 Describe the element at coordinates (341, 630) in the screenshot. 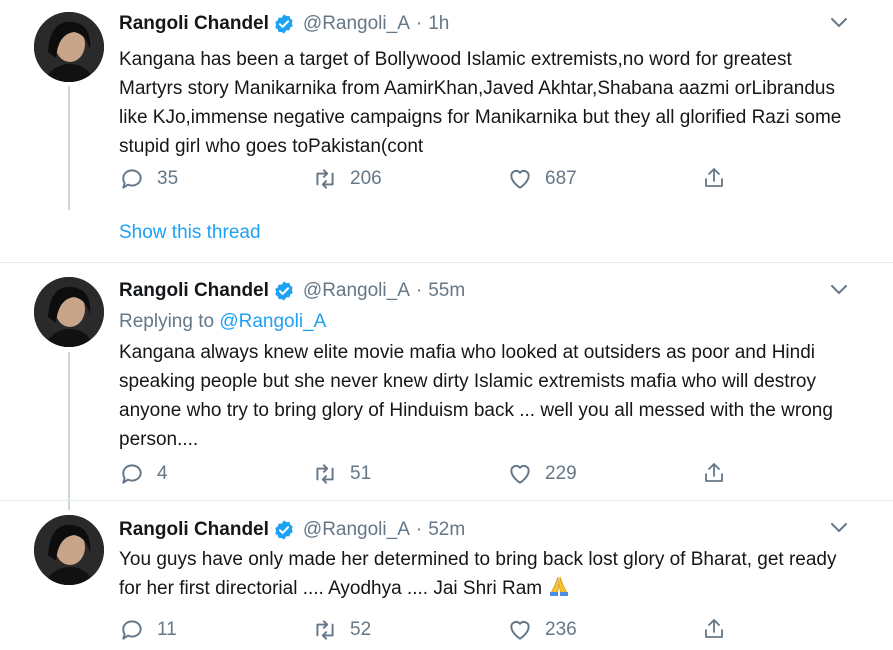

I see `retweet-button: 52` at that location.